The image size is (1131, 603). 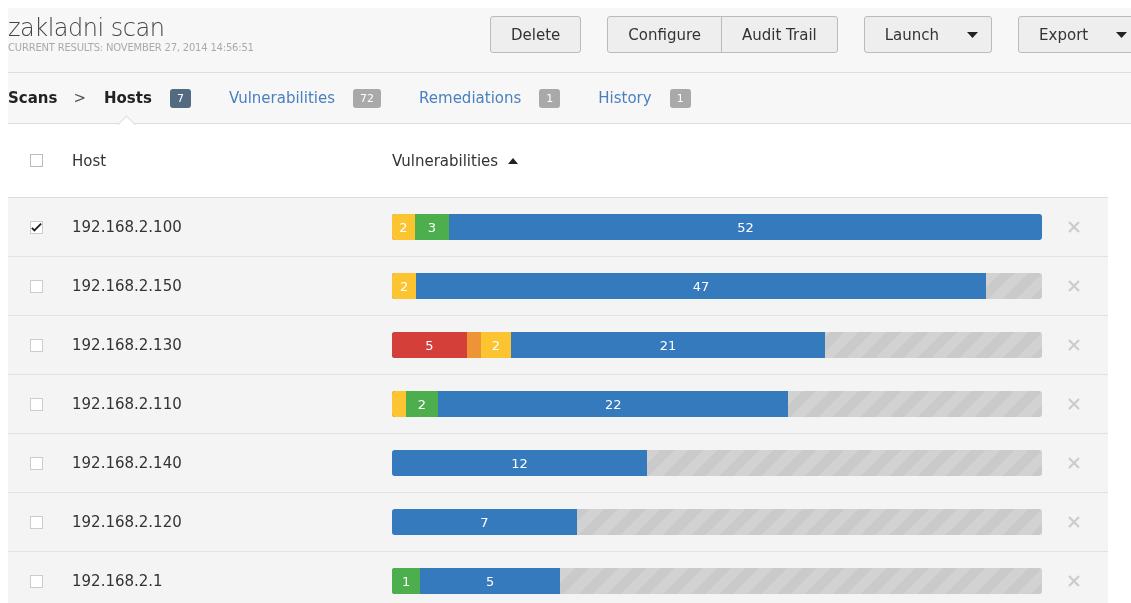 What do you see at coordinates (717, 581) in the screenshot?
I see `severity-bar: 1 5` at bounding box center [717, 581].